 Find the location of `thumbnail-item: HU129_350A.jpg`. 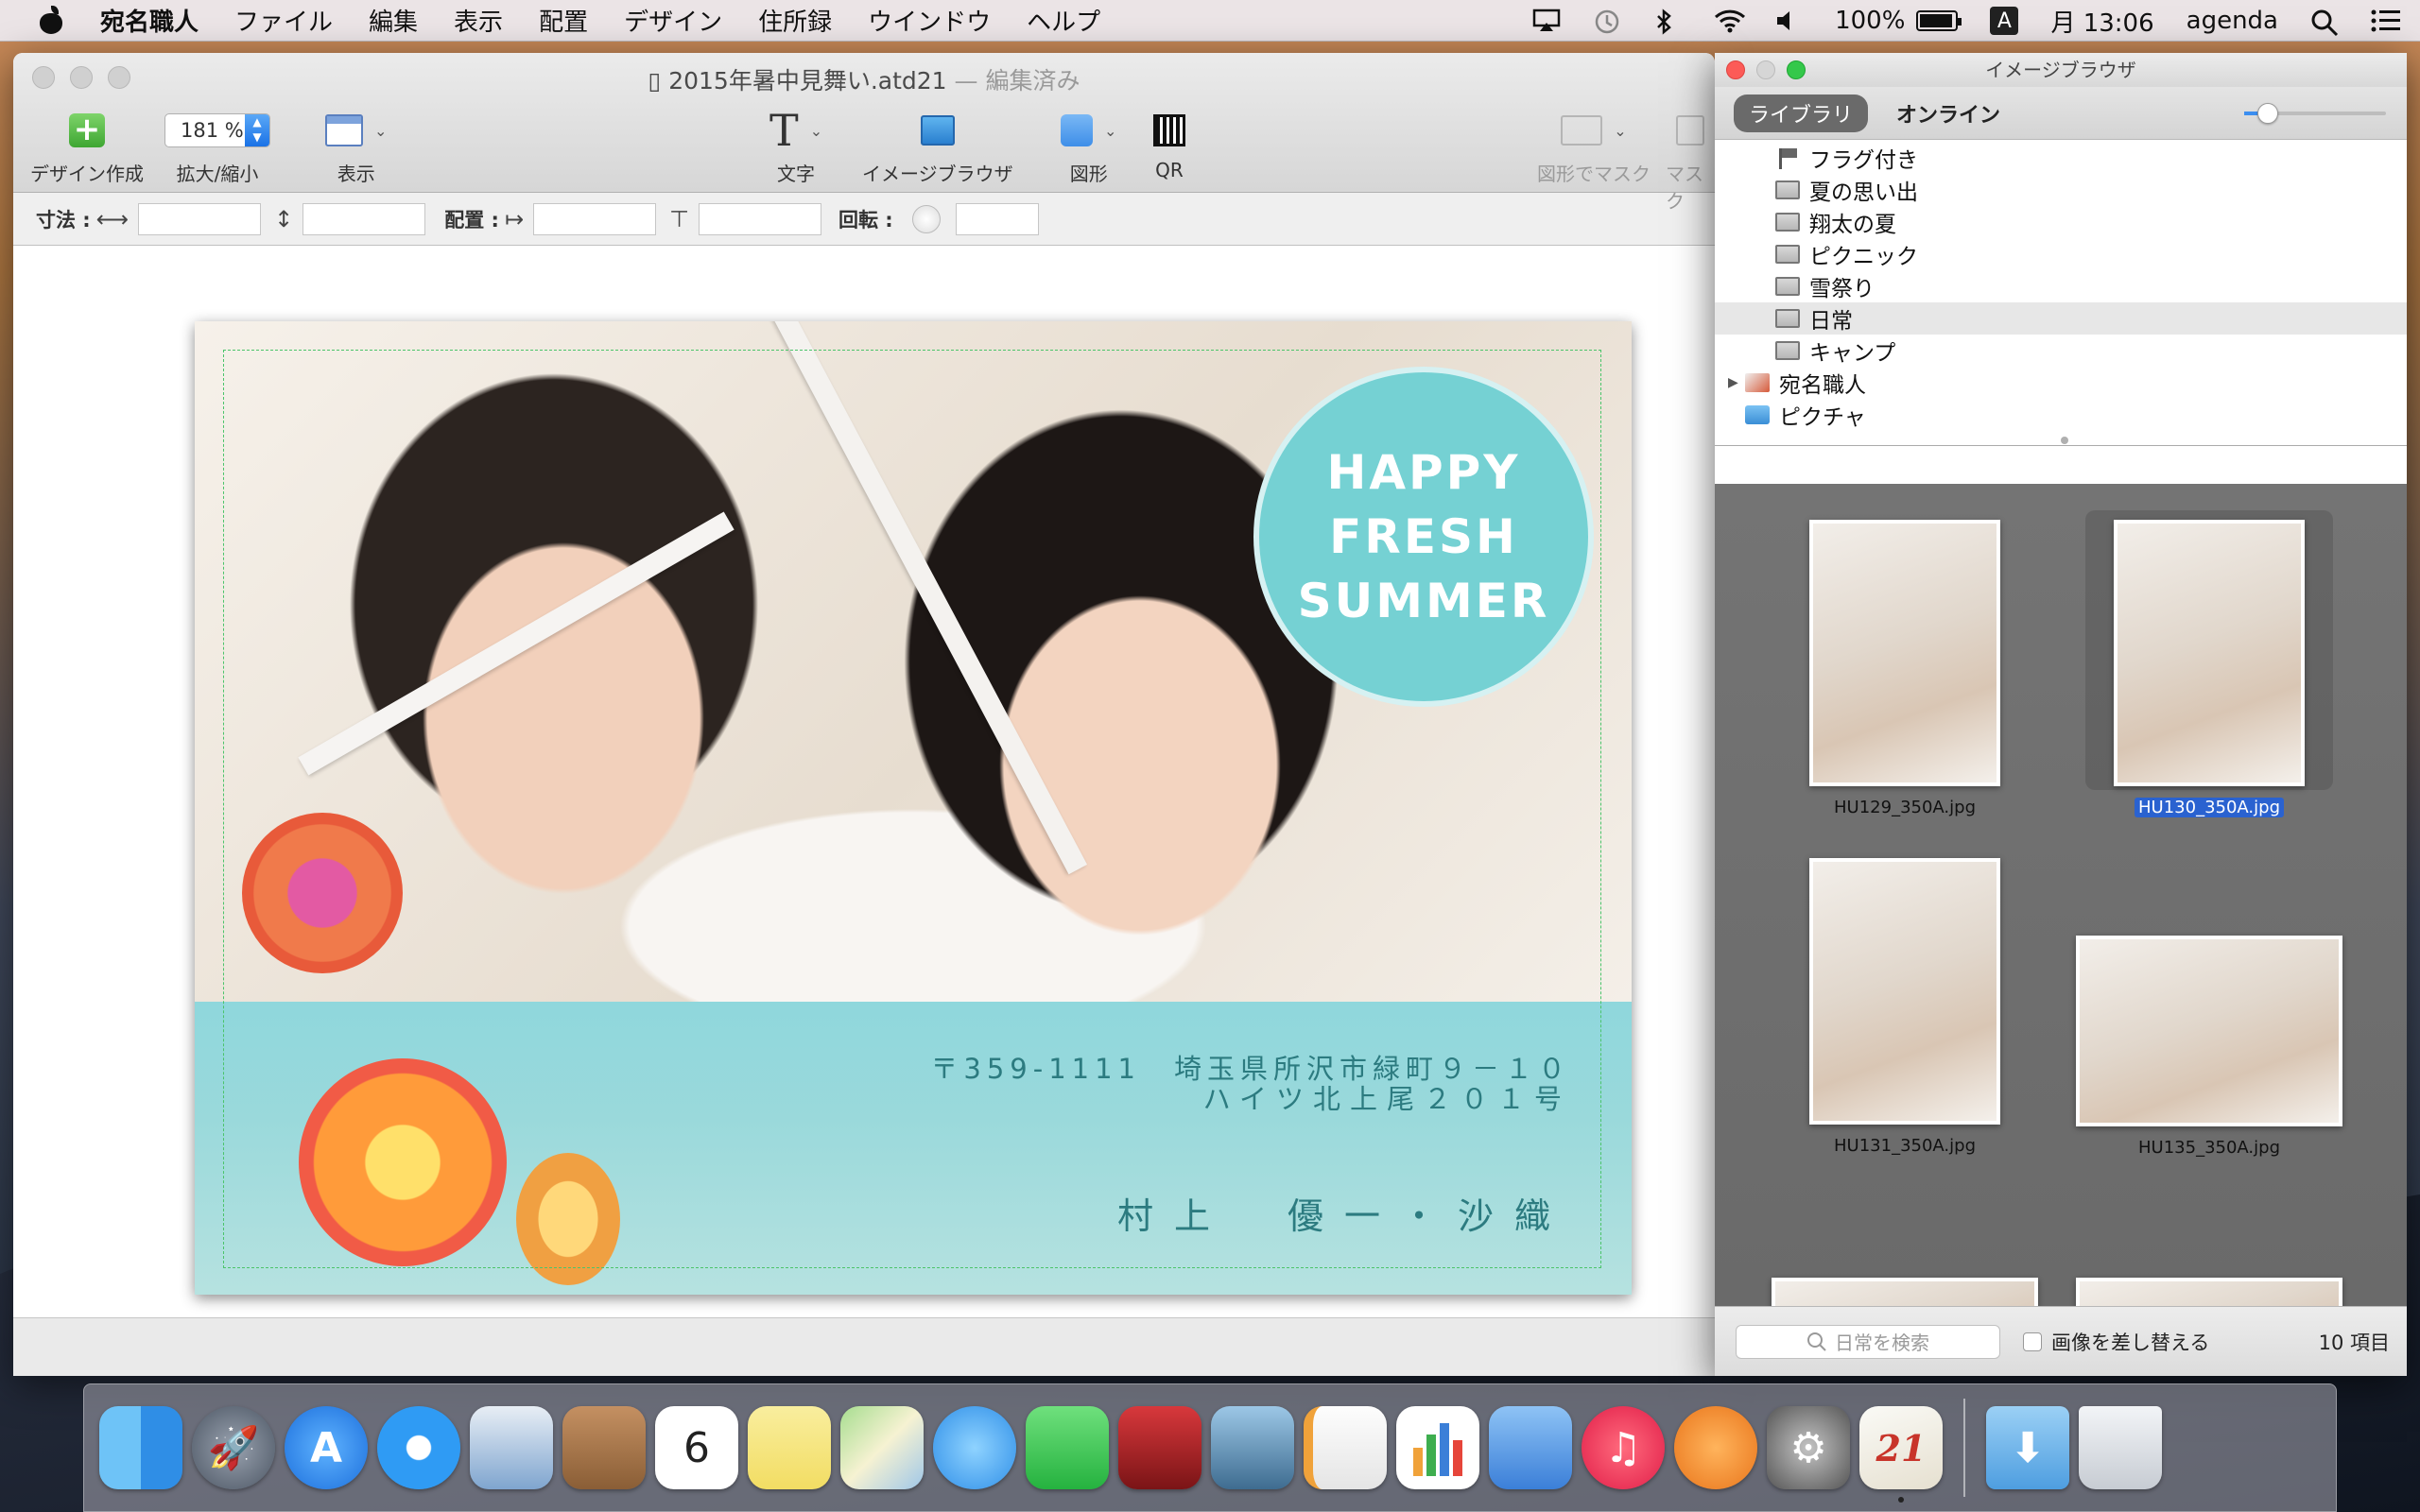

thumbnail-item: HU129_350A.jpg is located at coordinates (1904, 668).